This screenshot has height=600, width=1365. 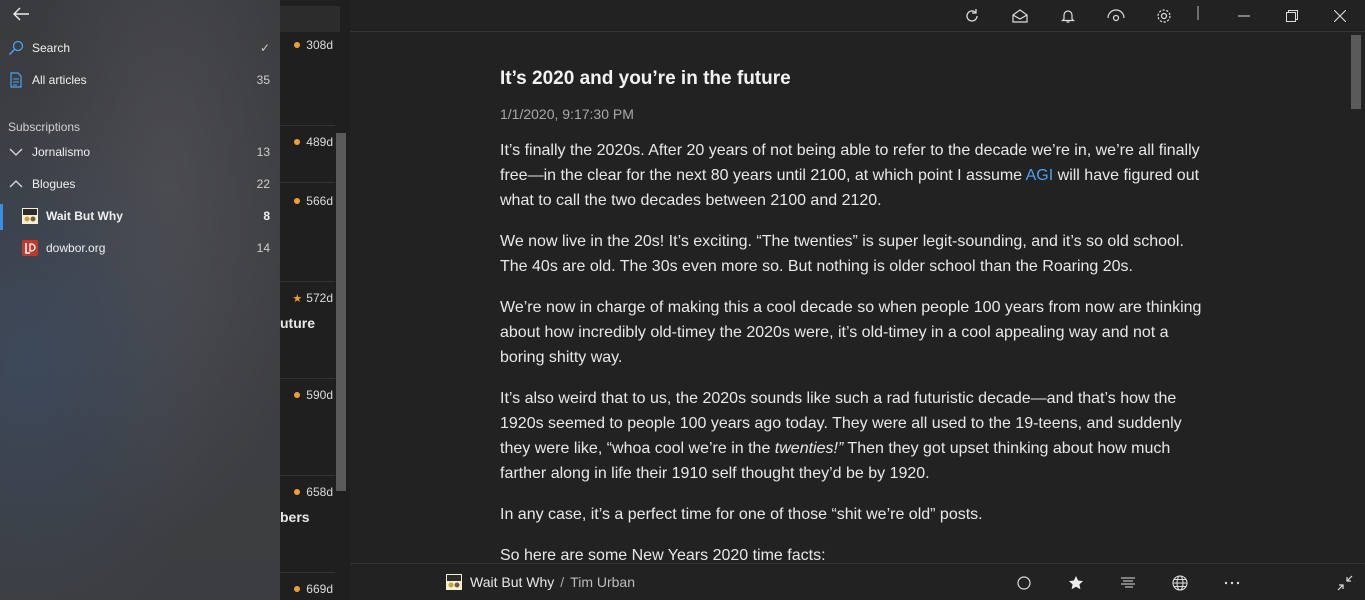 What do you see at coordinates (645, 78) in the screenshot?
I see `article-title: It’s 2020 and you’re in the future` at bounding box center [645, 78].